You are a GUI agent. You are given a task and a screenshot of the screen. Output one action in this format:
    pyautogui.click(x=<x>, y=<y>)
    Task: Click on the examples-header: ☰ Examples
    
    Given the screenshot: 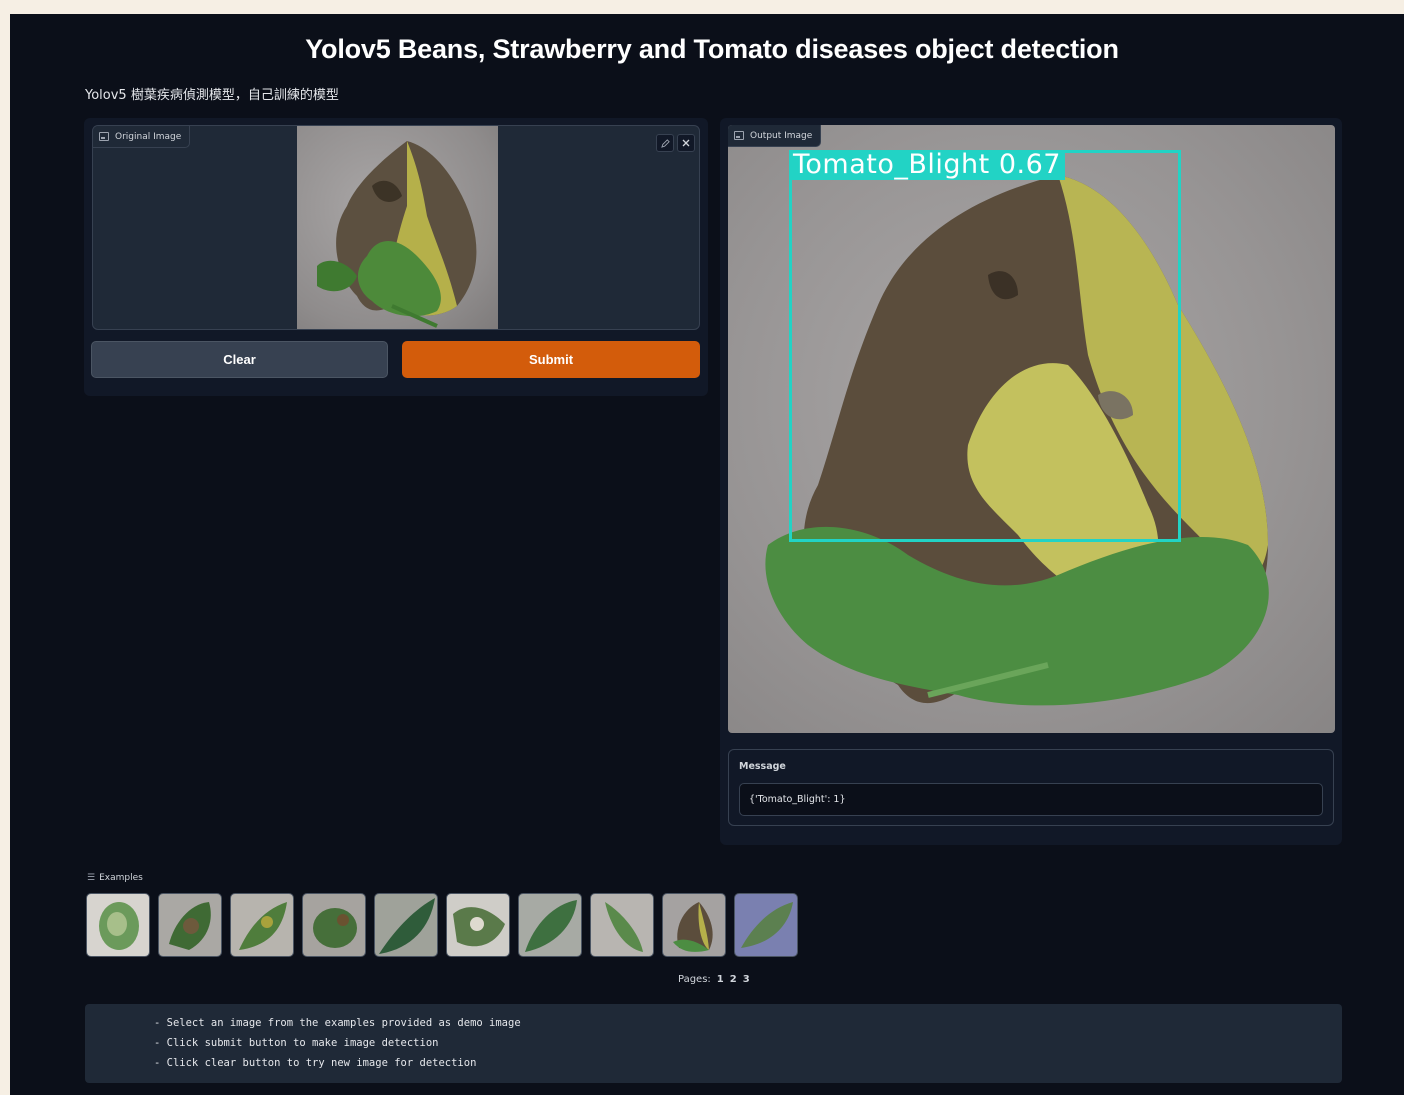 What is the action you would take?
    pyautogui.click(x=115, y=878)
    